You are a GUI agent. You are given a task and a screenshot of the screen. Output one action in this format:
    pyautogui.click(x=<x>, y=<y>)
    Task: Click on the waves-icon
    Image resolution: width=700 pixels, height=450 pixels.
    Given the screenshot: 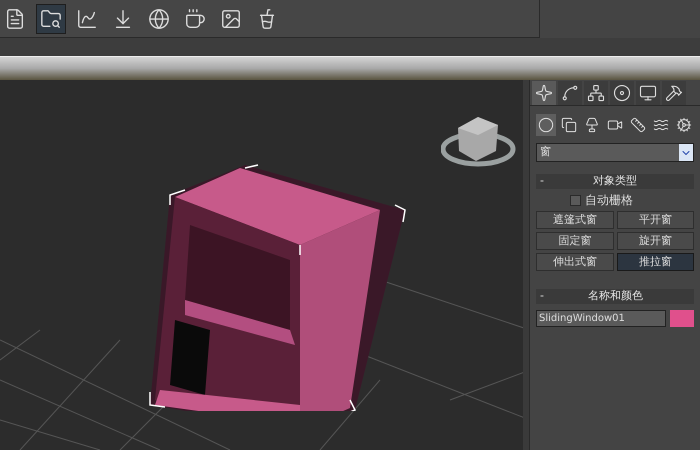 What is the action you would take?
    pyautogui.click(x=661, y=125)
    